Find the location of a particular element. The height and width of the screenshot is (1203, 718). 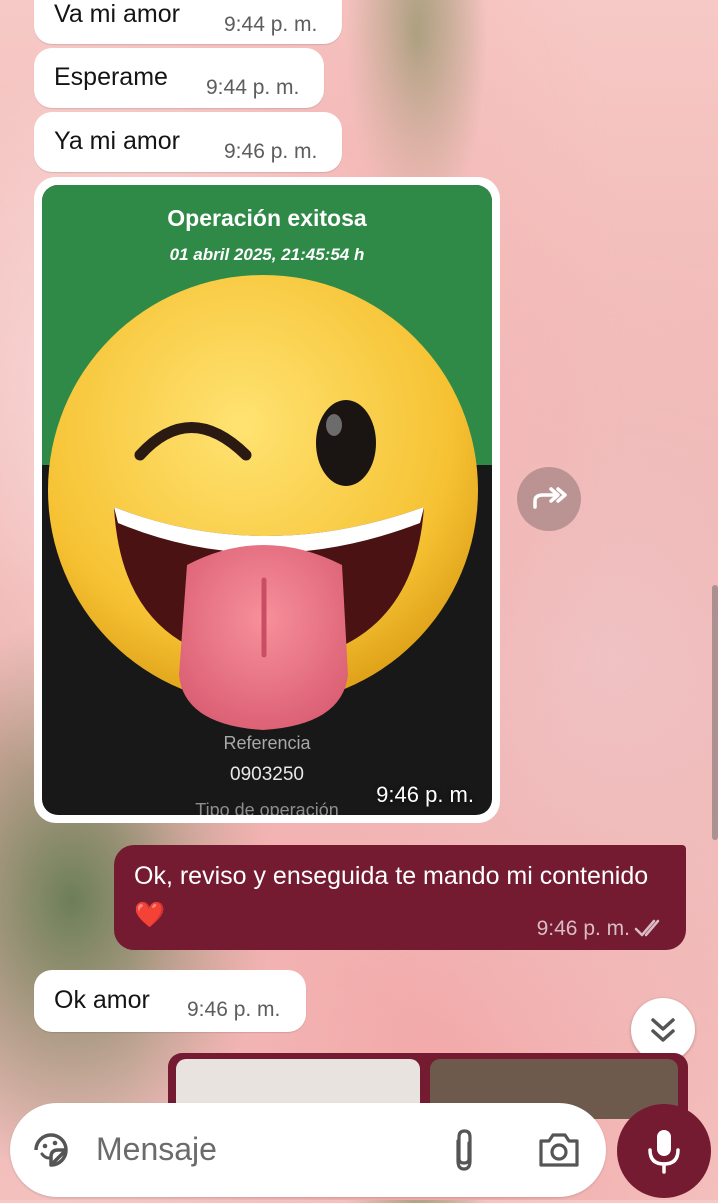

forward-icon is located at coordinates (550, 498).